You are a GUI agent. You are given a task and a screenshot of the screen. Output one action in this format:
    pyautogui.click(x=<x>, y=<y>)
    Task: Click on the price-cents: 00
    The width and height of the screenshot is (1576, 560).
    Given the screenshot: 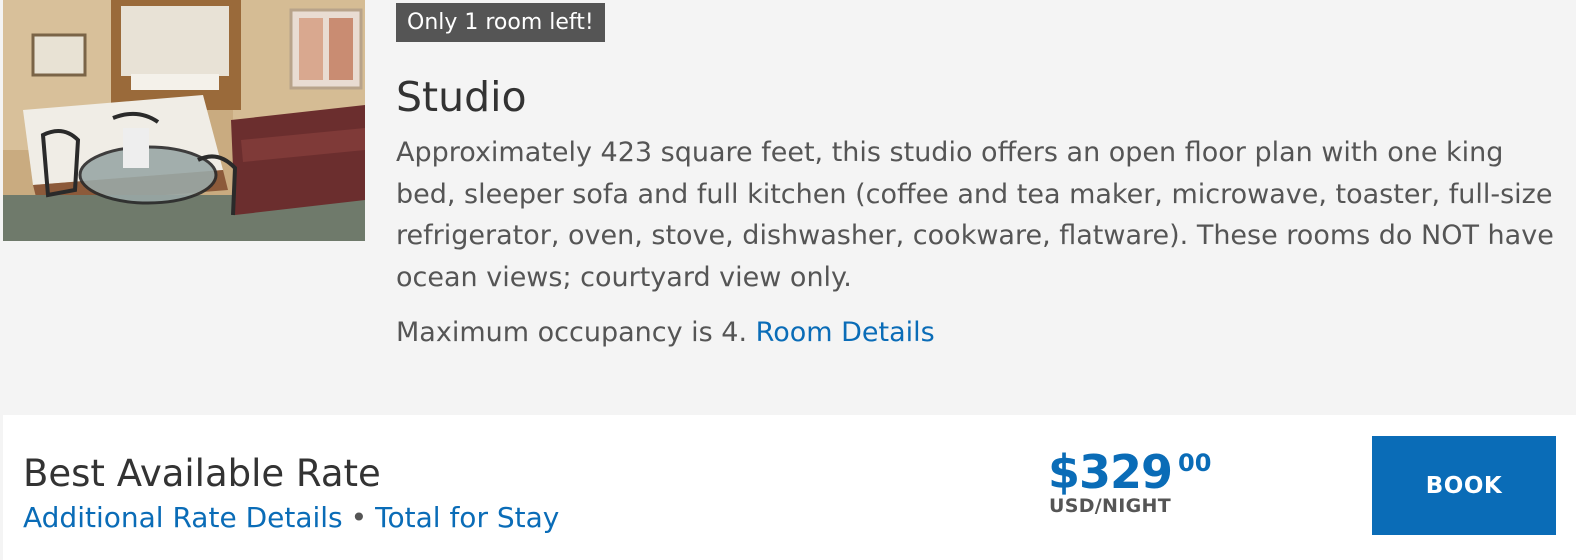 What is the action you would take?
    pyautogui.click(x=1195, y=463)
    